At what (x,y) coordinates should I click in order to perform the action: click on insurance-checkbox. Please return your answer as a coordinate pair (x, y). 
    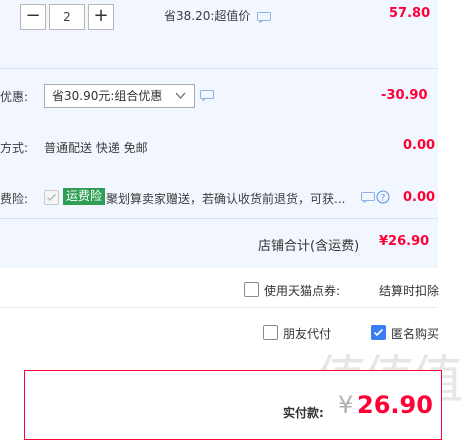
    Looking at the image, I should click on (51, 197).